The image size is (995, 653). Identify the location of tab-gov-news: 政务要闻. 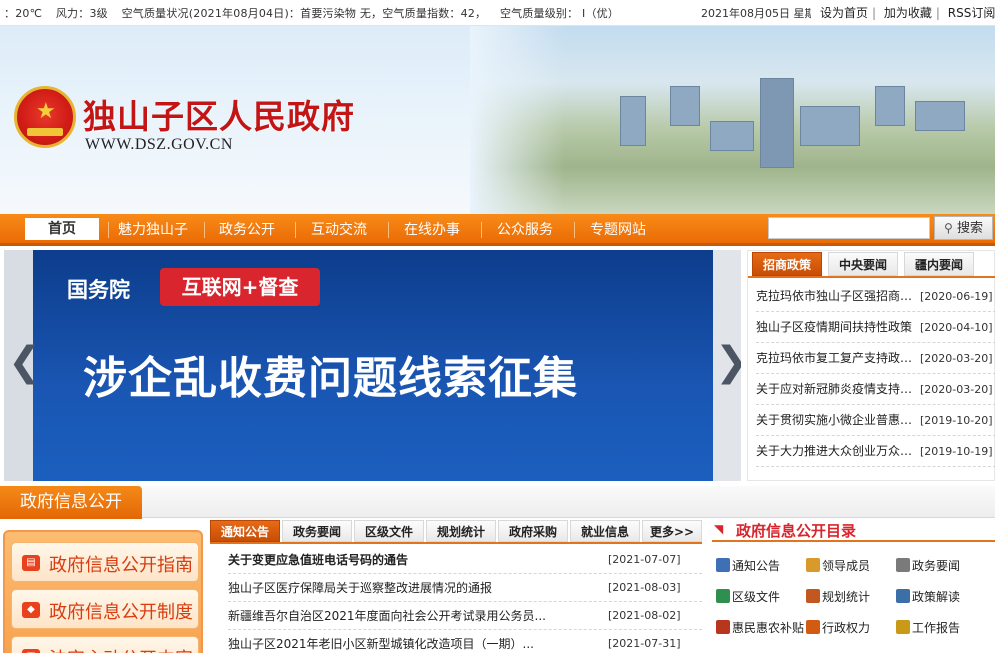
(317, 531).